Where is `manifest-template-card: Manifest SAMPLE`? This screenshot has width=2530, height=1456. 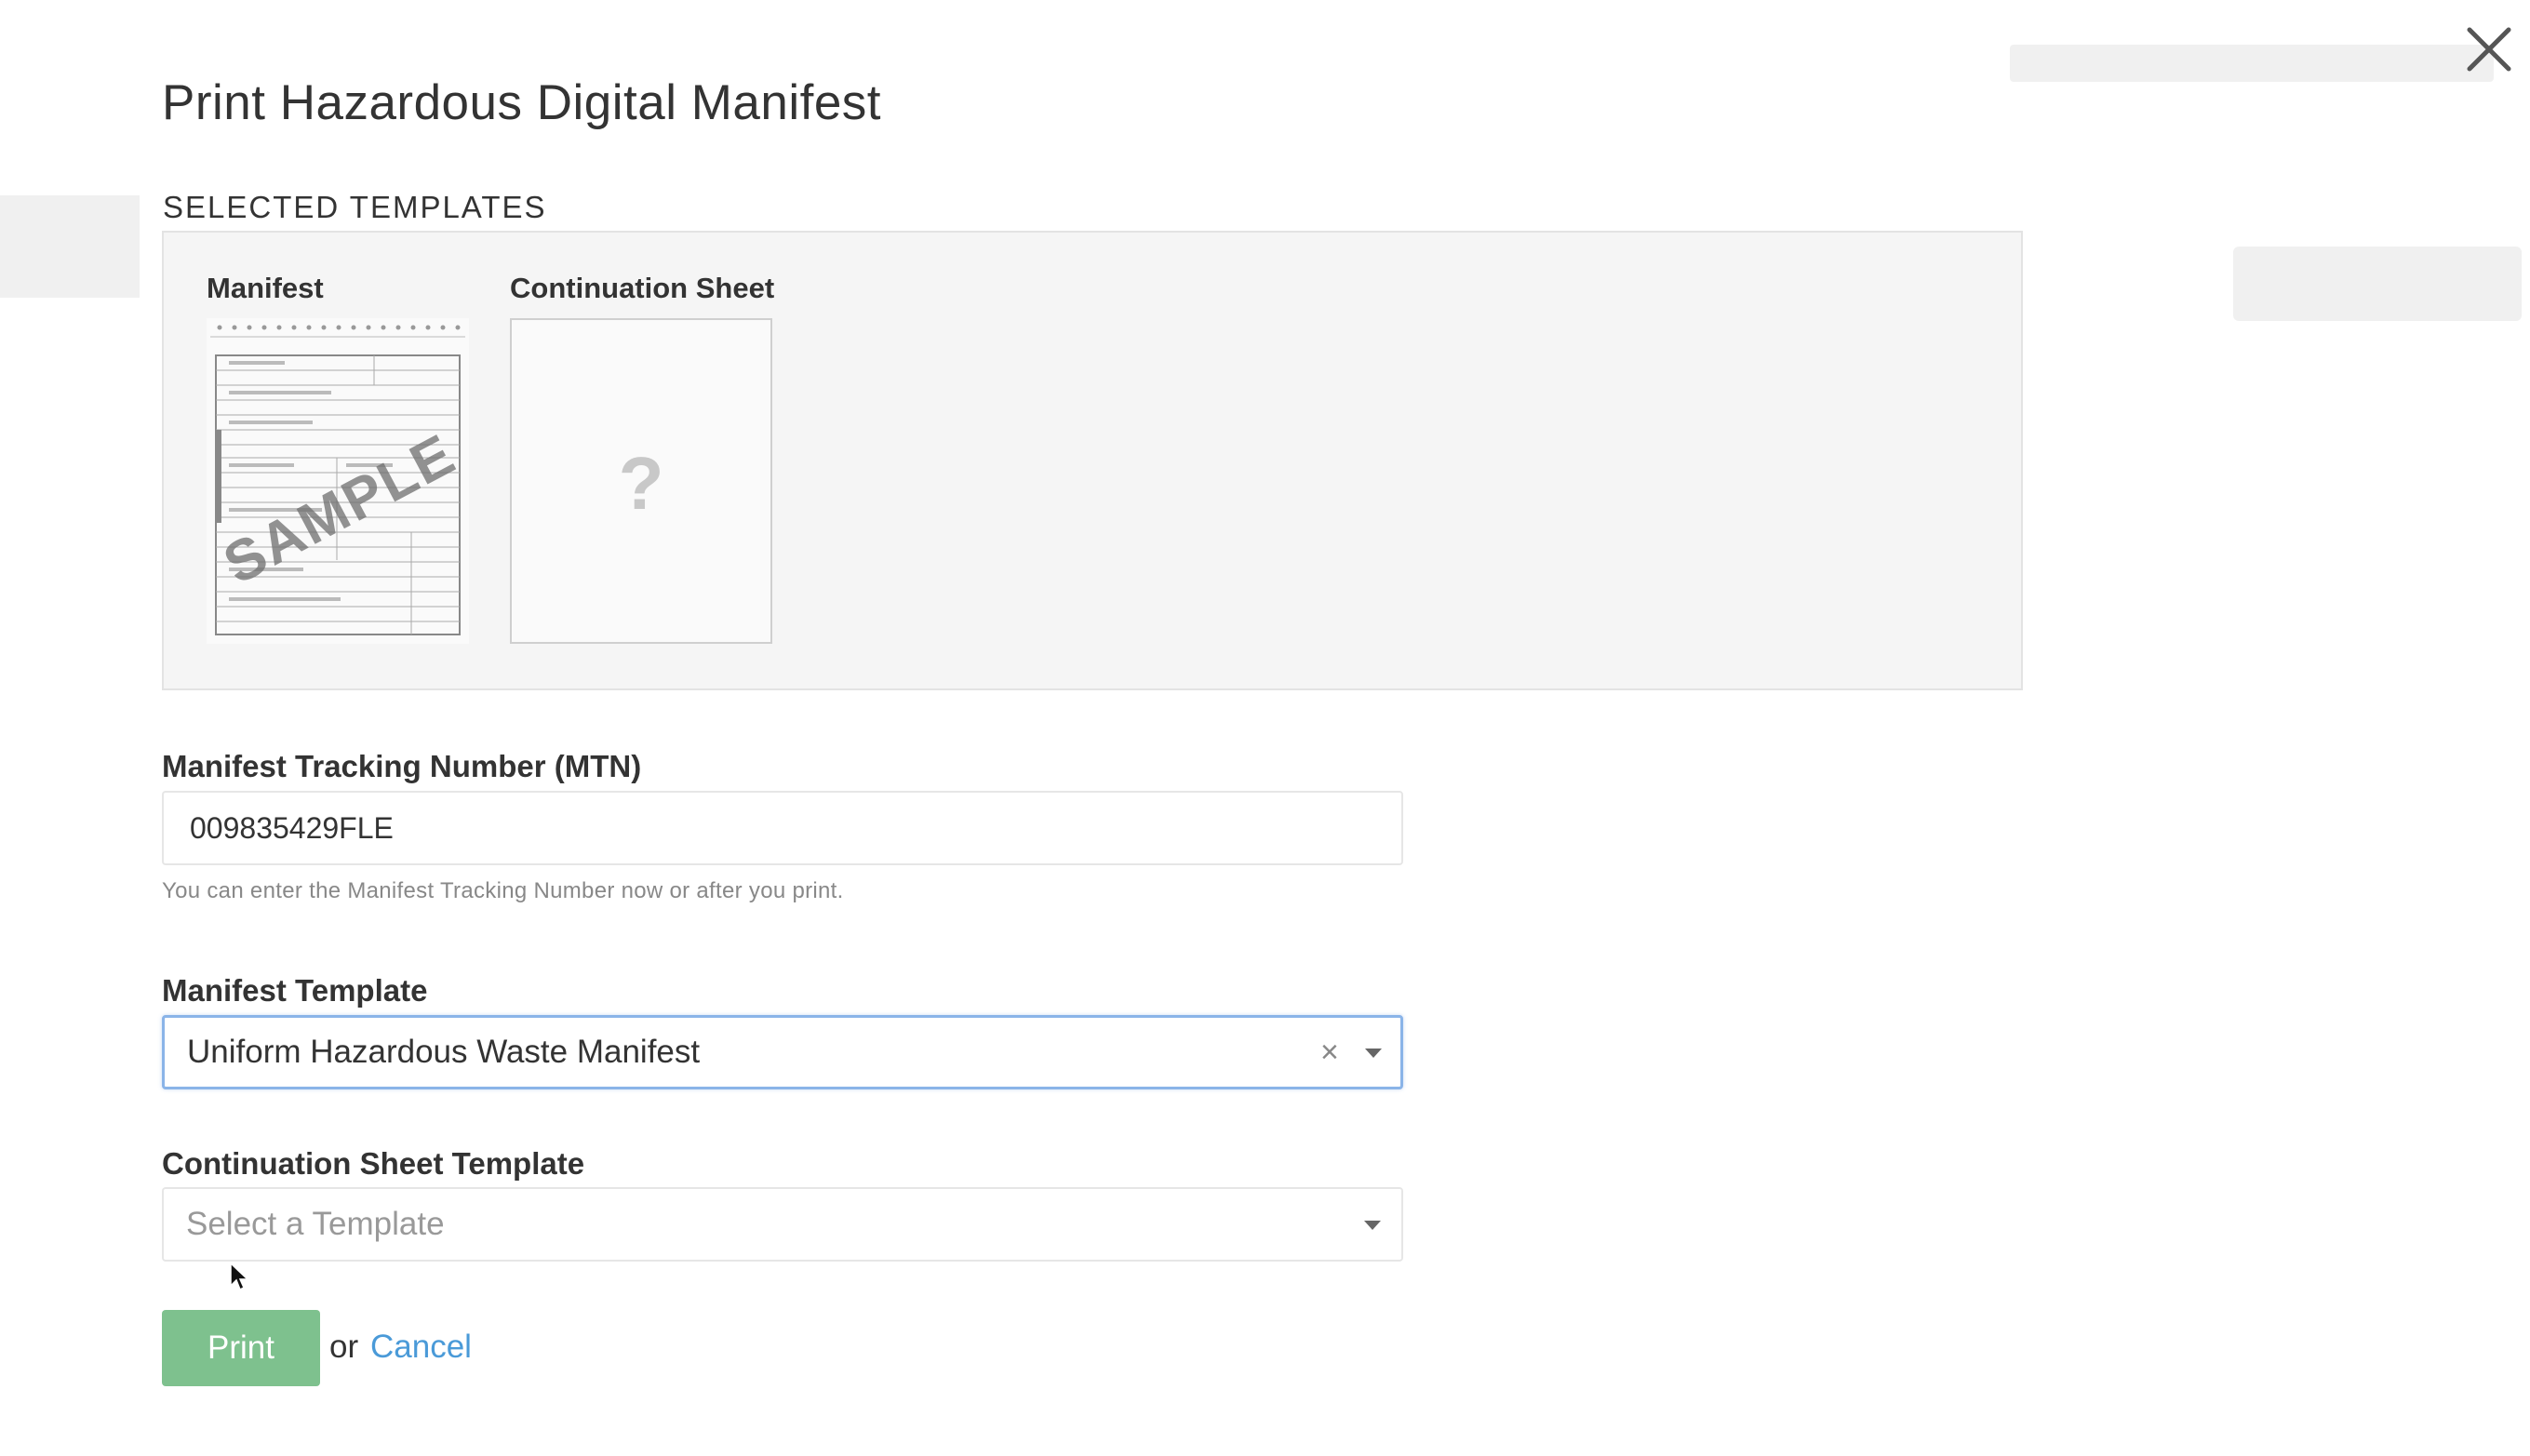 manifest-template-card: Manifest SAMPLE is located at coordinates (338, 458).